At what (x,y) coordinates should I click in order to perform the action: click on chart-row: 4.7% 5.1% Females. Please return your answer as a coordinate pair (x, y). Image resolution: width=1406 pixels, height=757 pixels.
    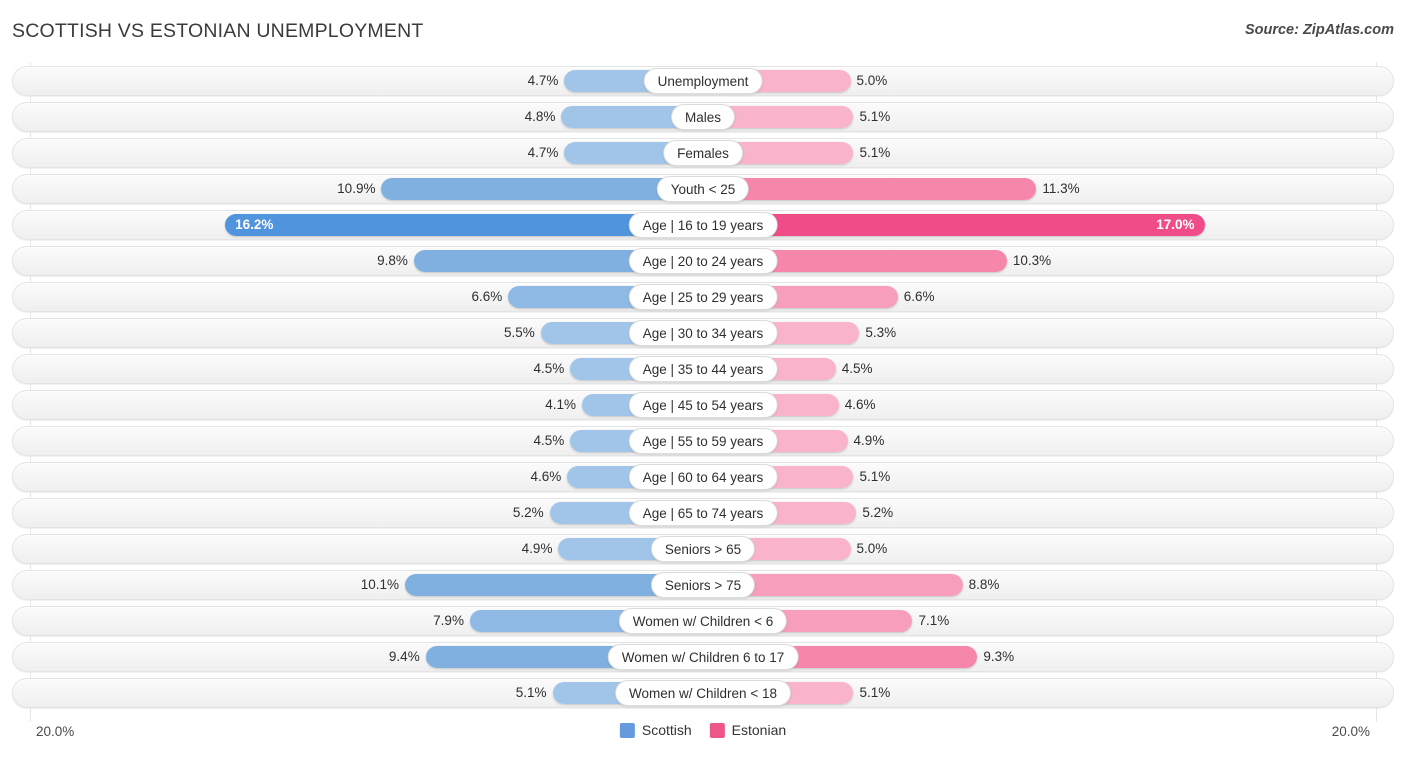
    Looking at the image, I should click on (703, 153).